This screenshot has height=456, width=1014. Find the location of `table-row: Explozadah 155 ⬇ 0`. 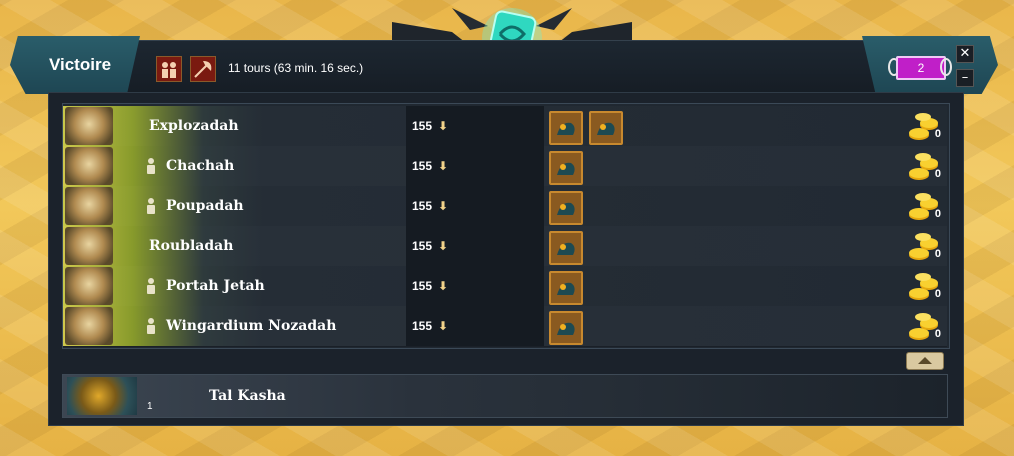

table-row: Explozadah 155 ⬇ 0 is located at coordinates (505, 126).